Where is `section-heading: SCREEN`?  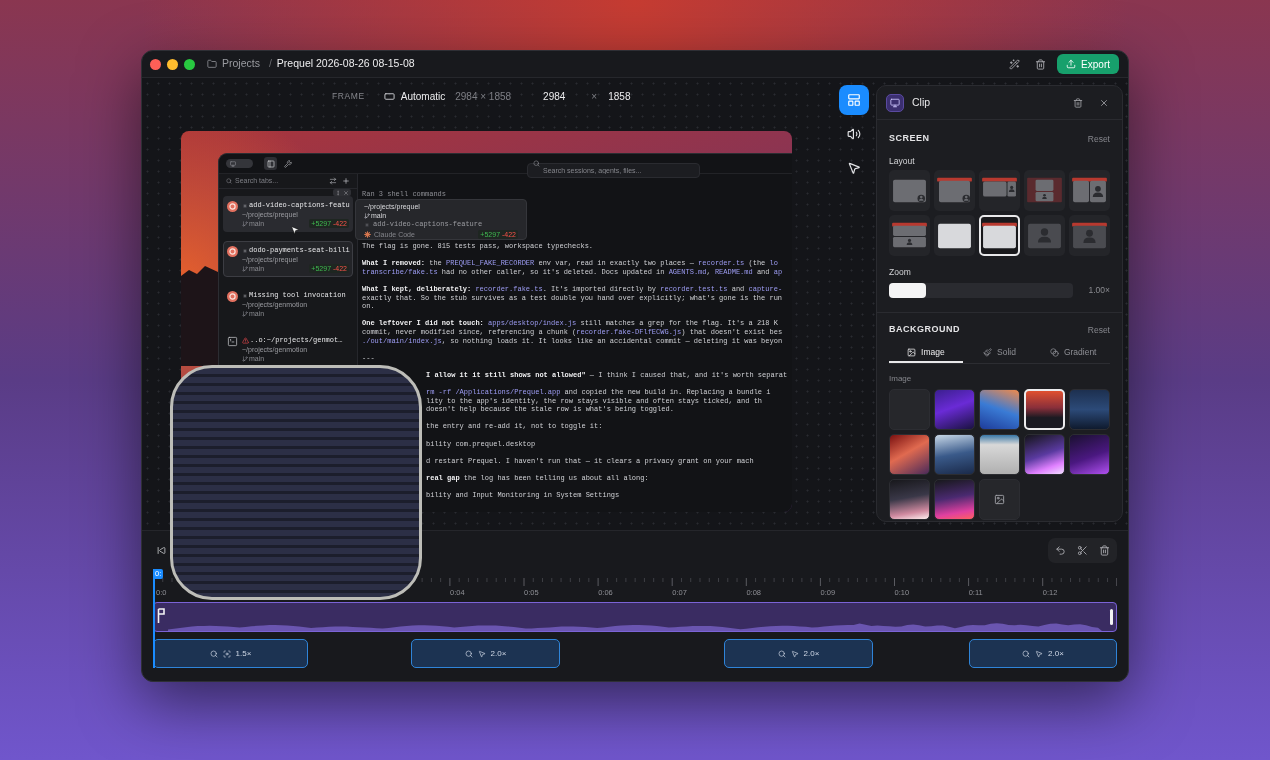
section-heading: SCREEN is located at coordinates (909, 139).